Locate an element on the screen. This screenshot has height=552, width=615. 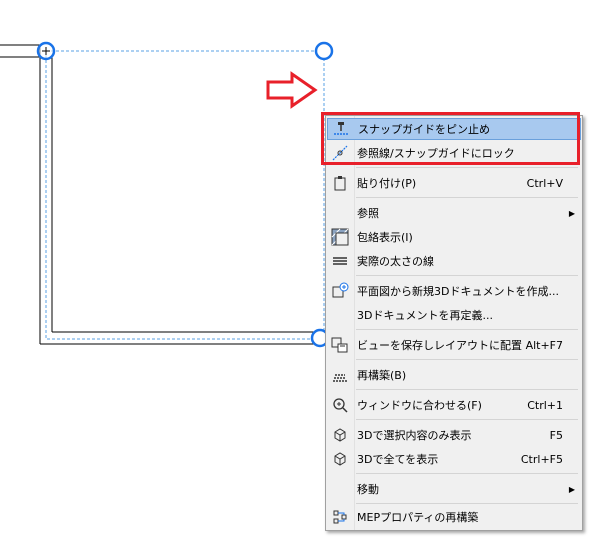
rebuild-icon is located at coordinates (340, 375).